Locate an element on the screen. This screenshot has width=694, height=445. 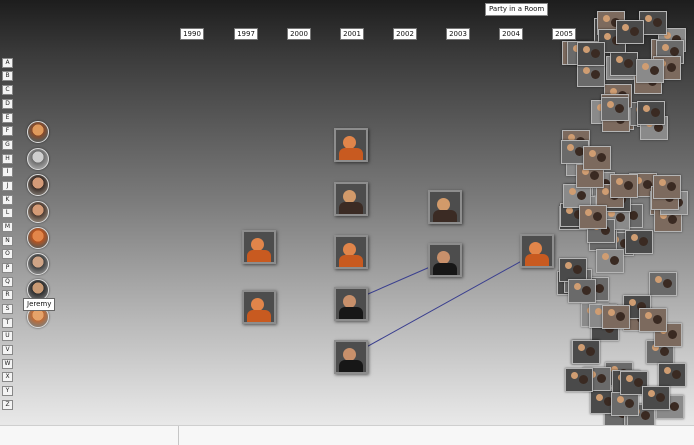
row-label-d: D is located at coordinates (7, 104).